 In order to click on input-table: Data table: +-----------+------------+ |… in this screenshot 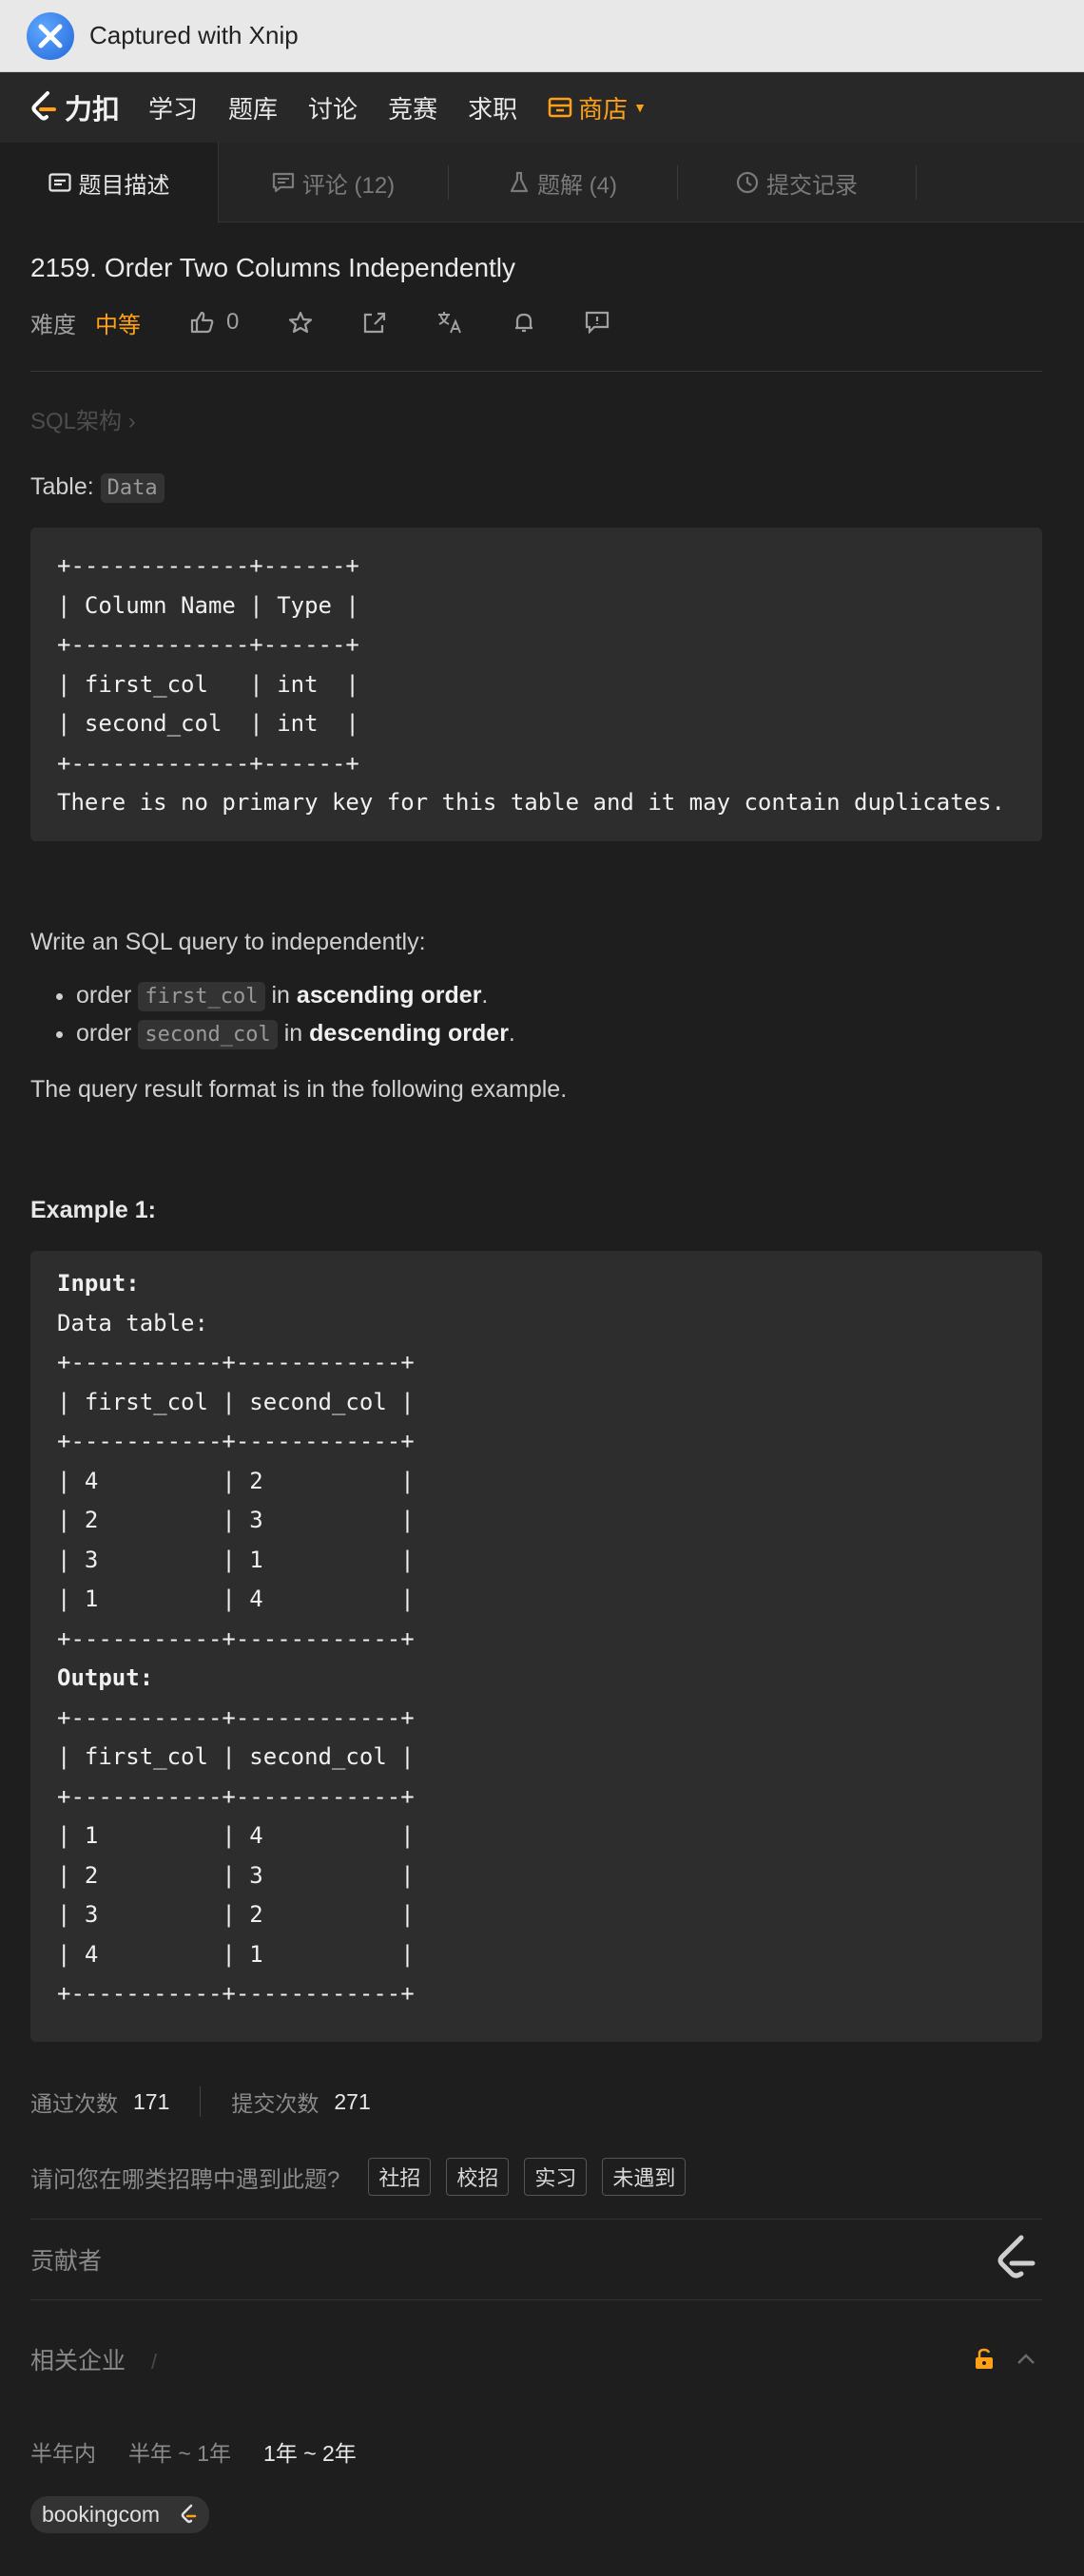, I will do `click(236, 1480)`.